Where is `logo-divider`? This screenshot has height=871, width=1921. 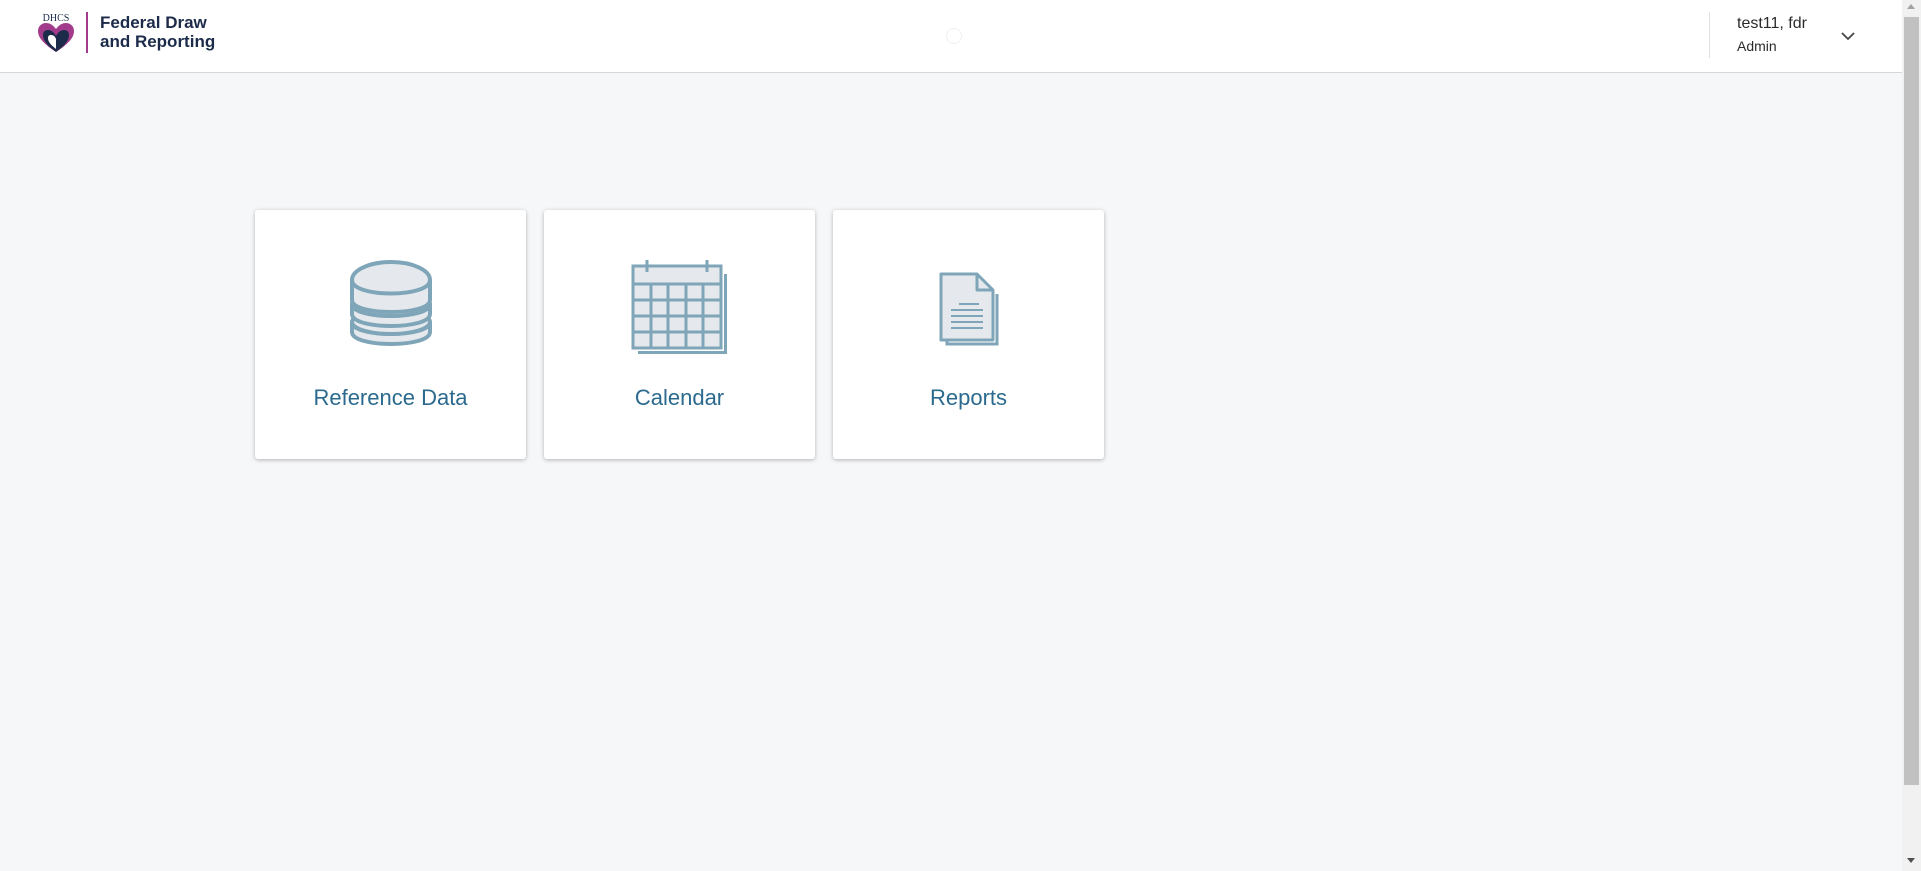 logo-divider is located at coordinates (87, 32).